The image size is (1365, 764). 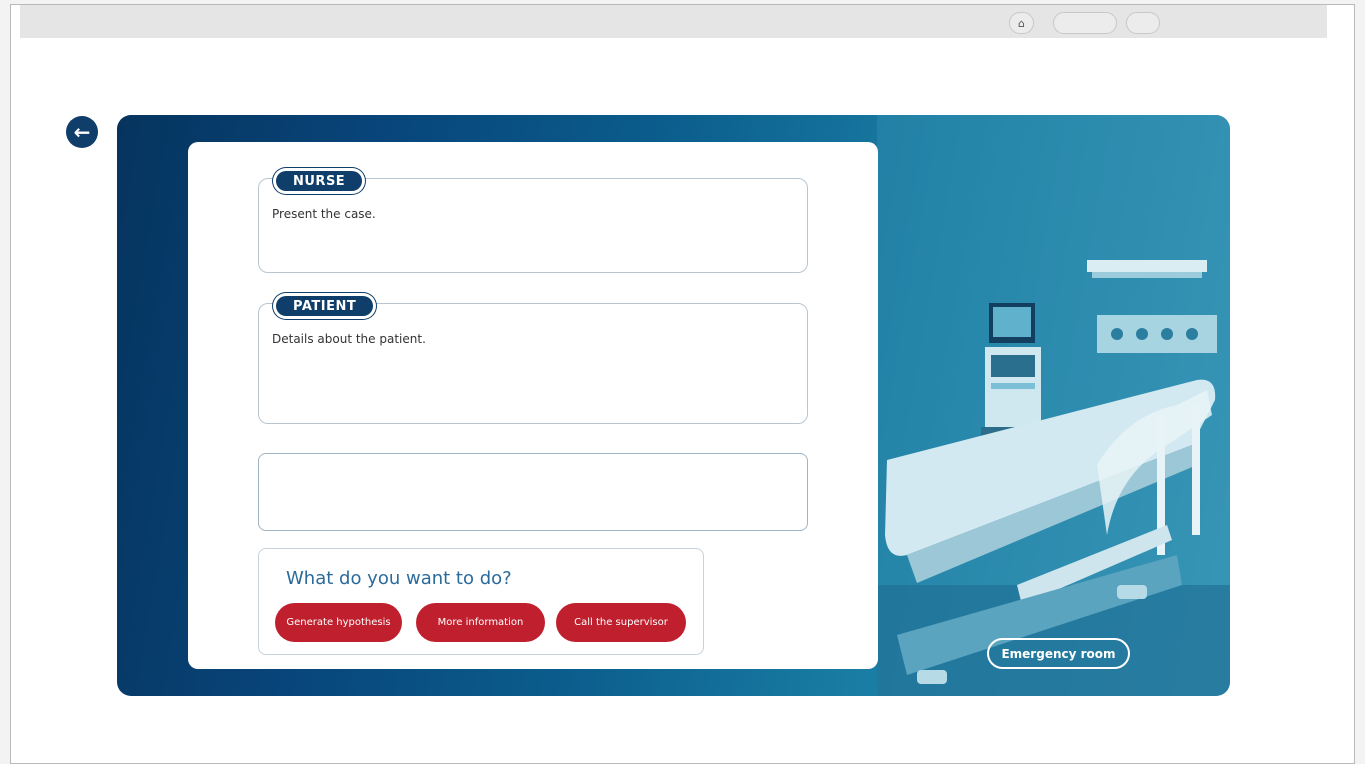 I want to click on generate-hypothesis-button: Generate hypothesis, so click(x=338, y=622).